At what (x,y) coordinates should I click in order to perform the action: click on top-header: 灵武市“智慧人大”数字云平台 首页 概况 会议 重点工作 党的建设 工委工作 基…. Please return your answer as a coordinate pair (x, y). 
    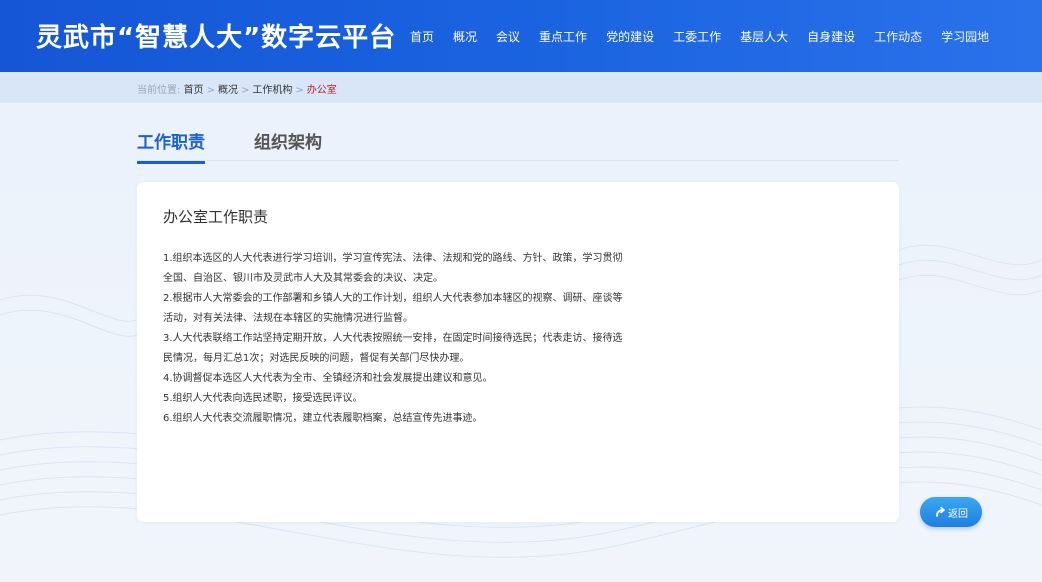
    Looking at the image, I should click on (521, 36).